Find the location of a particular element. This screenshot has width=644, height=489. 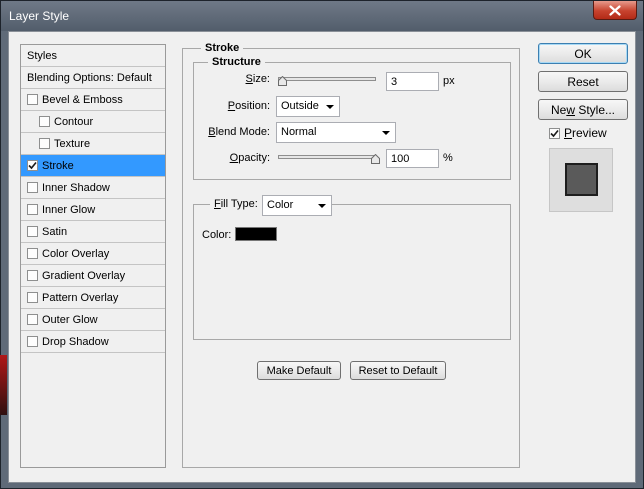

styles-header: Styles is located at coordinates (93, 56).